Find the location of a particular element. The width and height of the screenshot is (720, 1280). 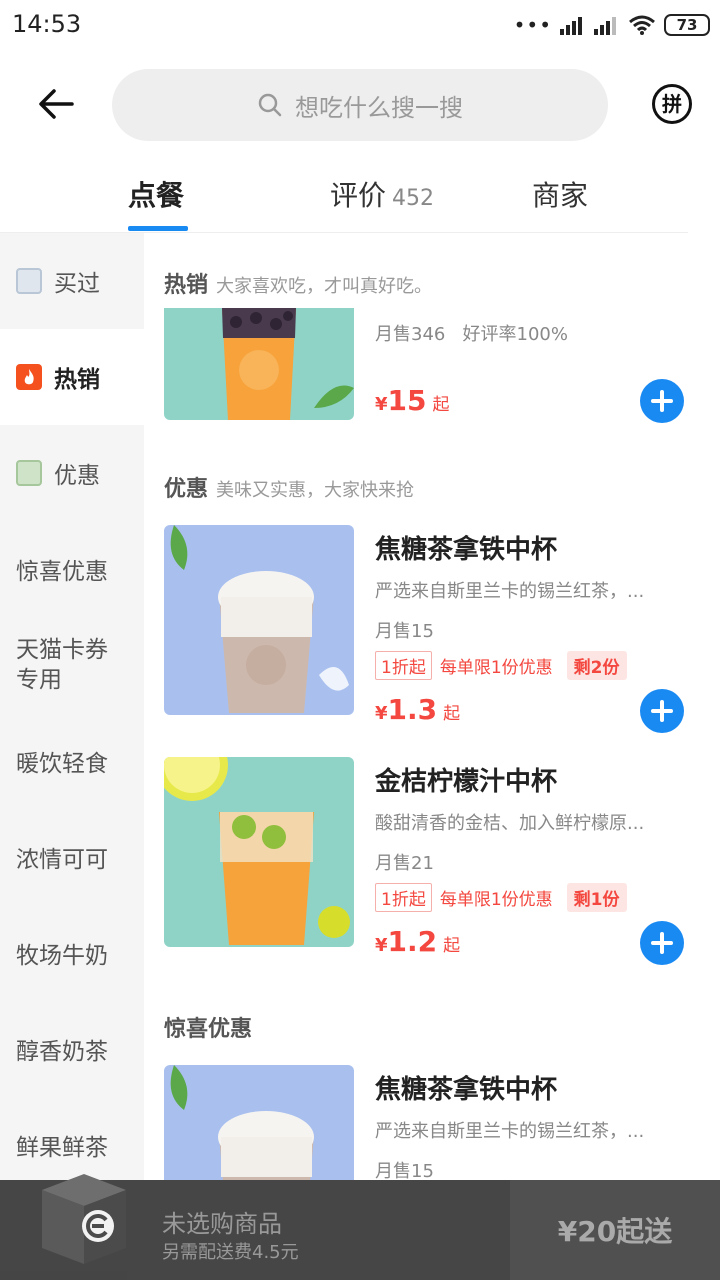

search-bar: 想吃什么搜一搜 is located at coordinates (360, 105).